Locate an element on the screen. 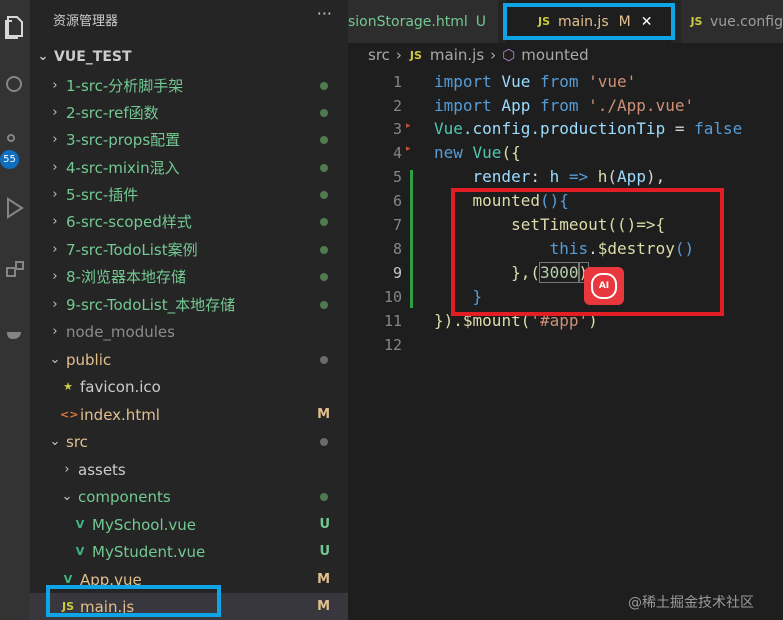 The width and height of the screenshot is (783, 620). tree-item: ⌄ src is located at coordinates (189, 441).